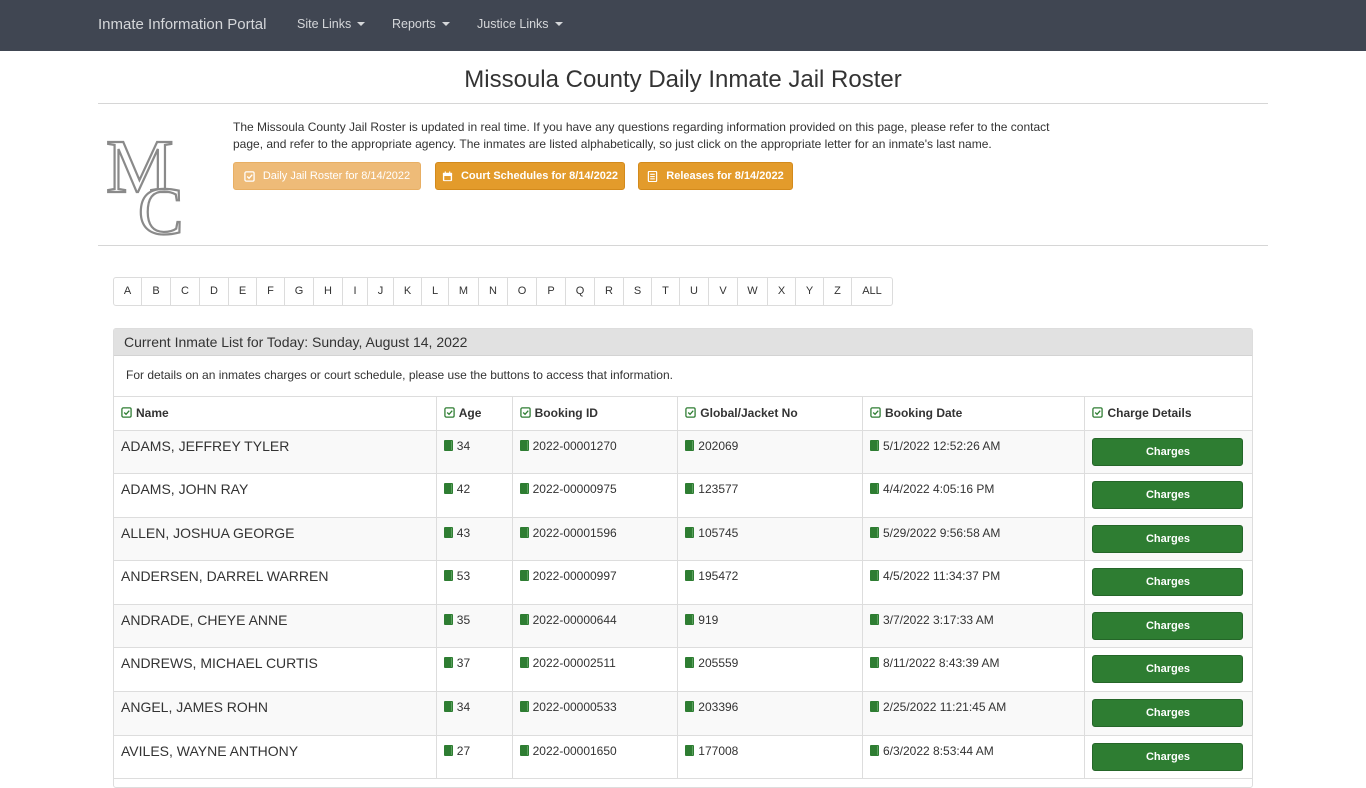  I want to click on nav-site-links: Site Links, so click(331, 24).